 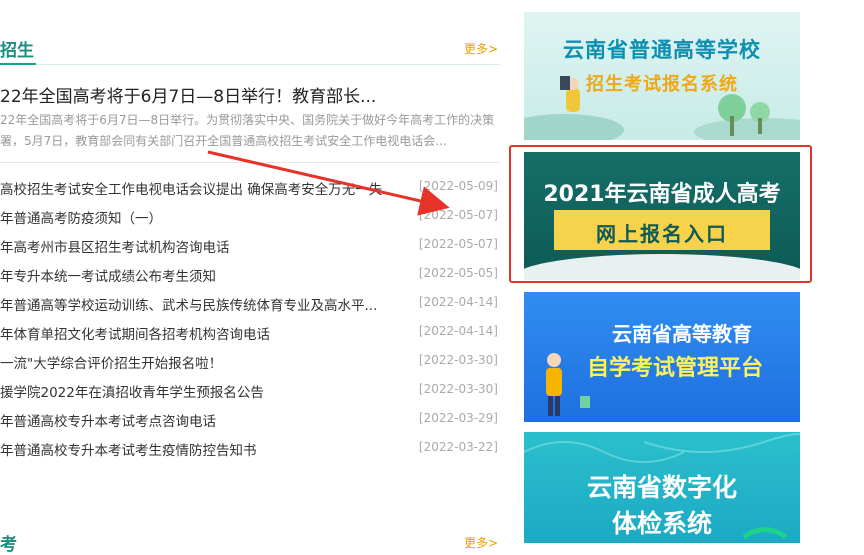 What do you see at coordinates (196, 246) in the screenshot?
I see `news-title: 年高考州市县区招生考试机构咨询电话` at bounding box center [196, 246].